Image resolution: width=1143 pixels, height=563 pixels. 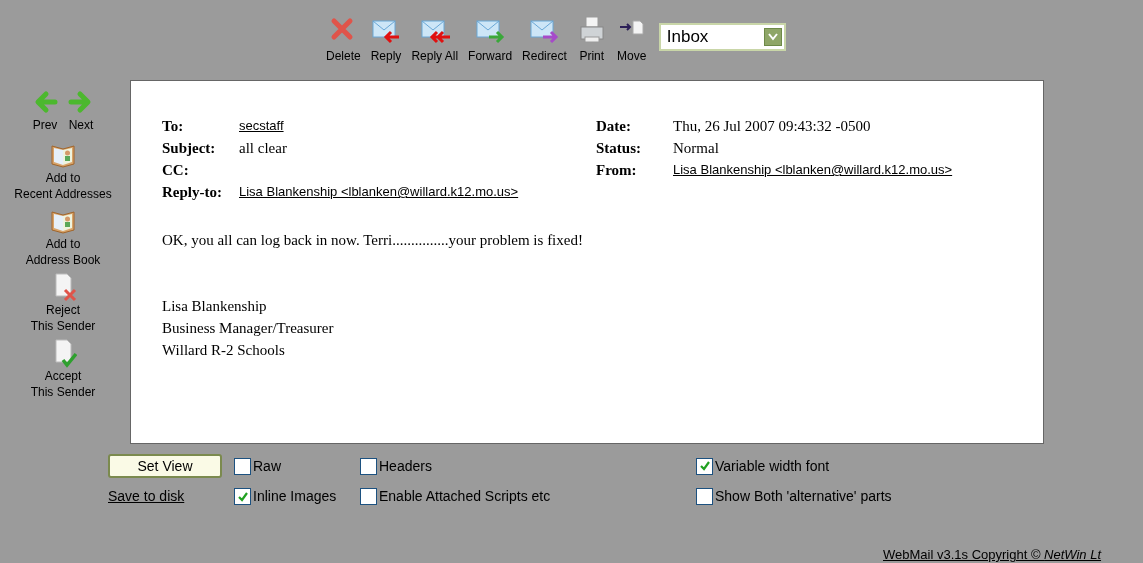 I want to click on prev-button: Prev, so click(x=45, y=111).